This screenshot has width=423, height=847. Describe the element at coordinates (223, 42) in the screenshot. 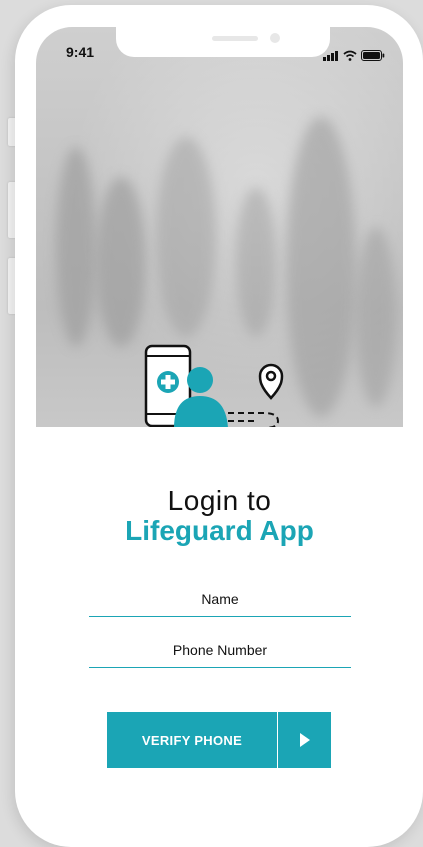

I see `notch` at that location.